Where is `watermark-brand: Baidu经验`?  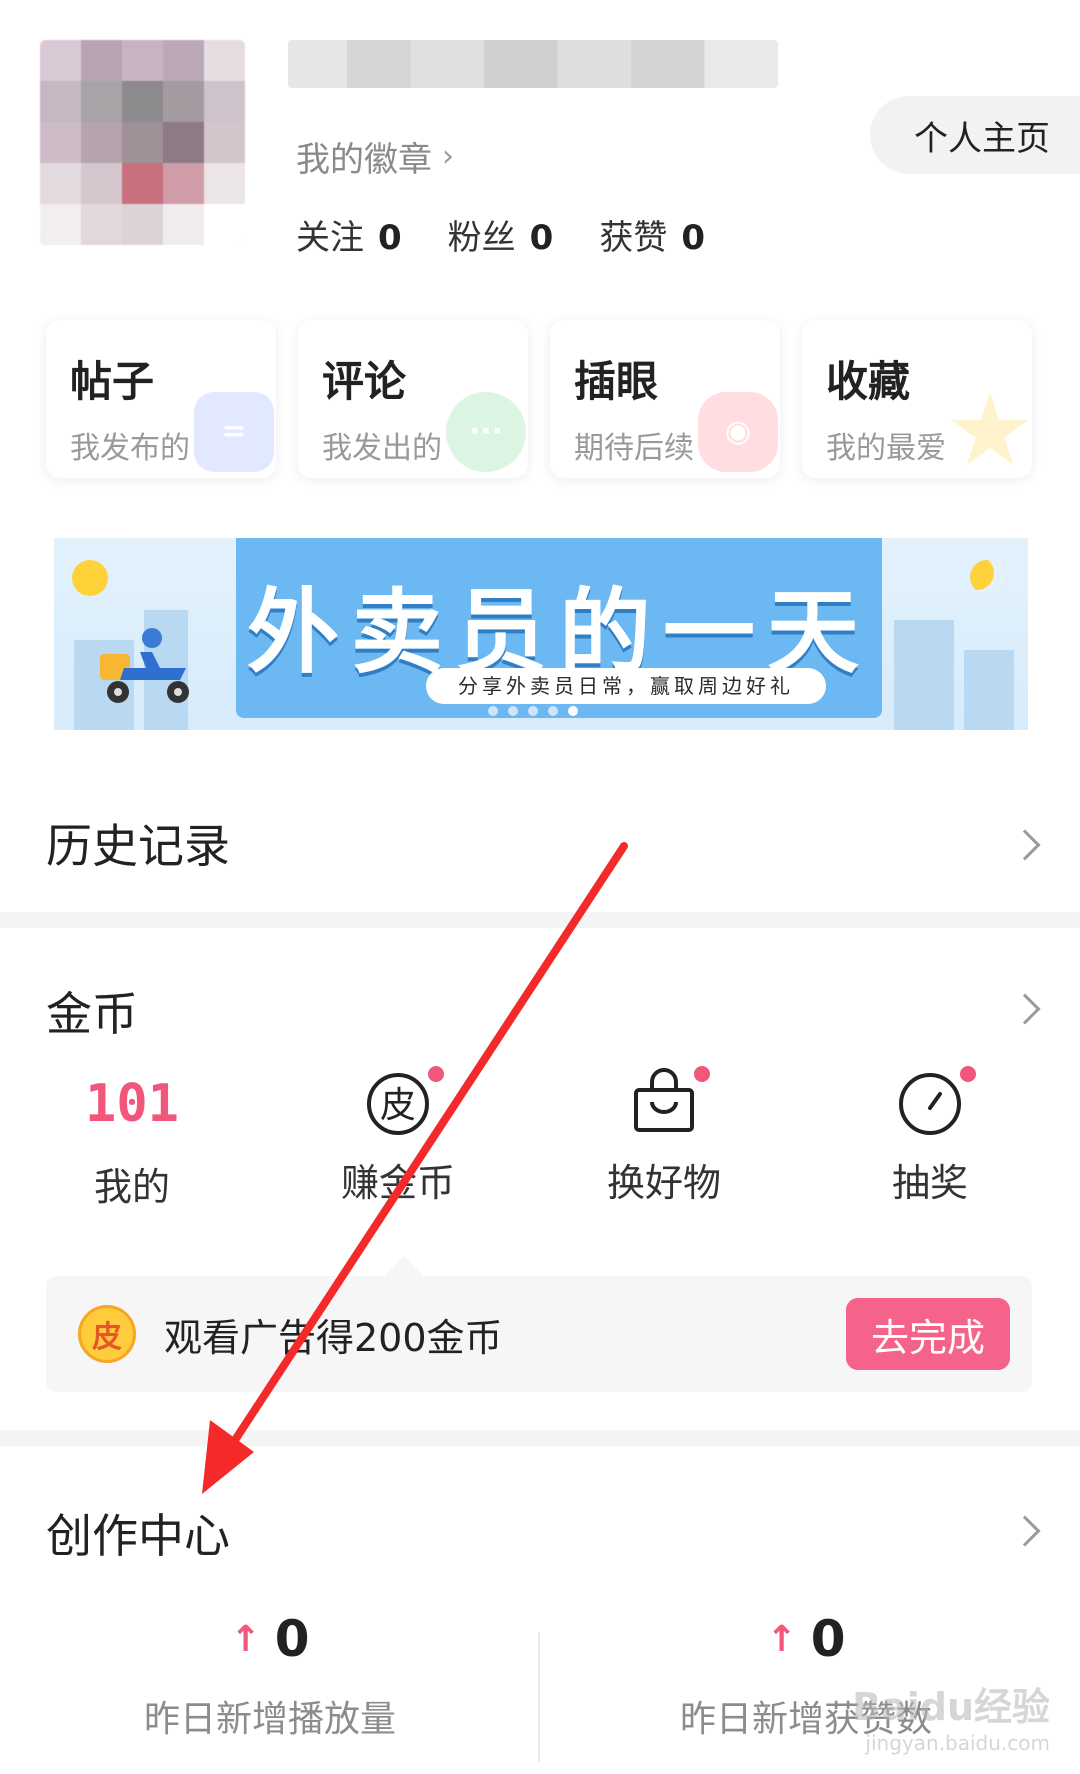
watermark-brand: Baidu经验 is located at coordinates (951, 1707).